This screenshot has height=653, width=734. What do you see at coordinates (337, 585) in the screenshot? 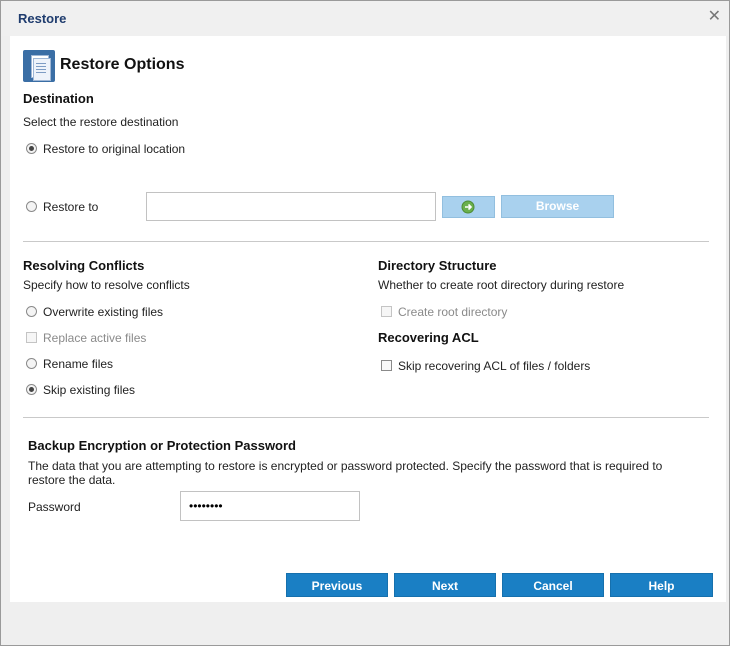
I see `previous-button: Previous` at bounding box center [337, 585].